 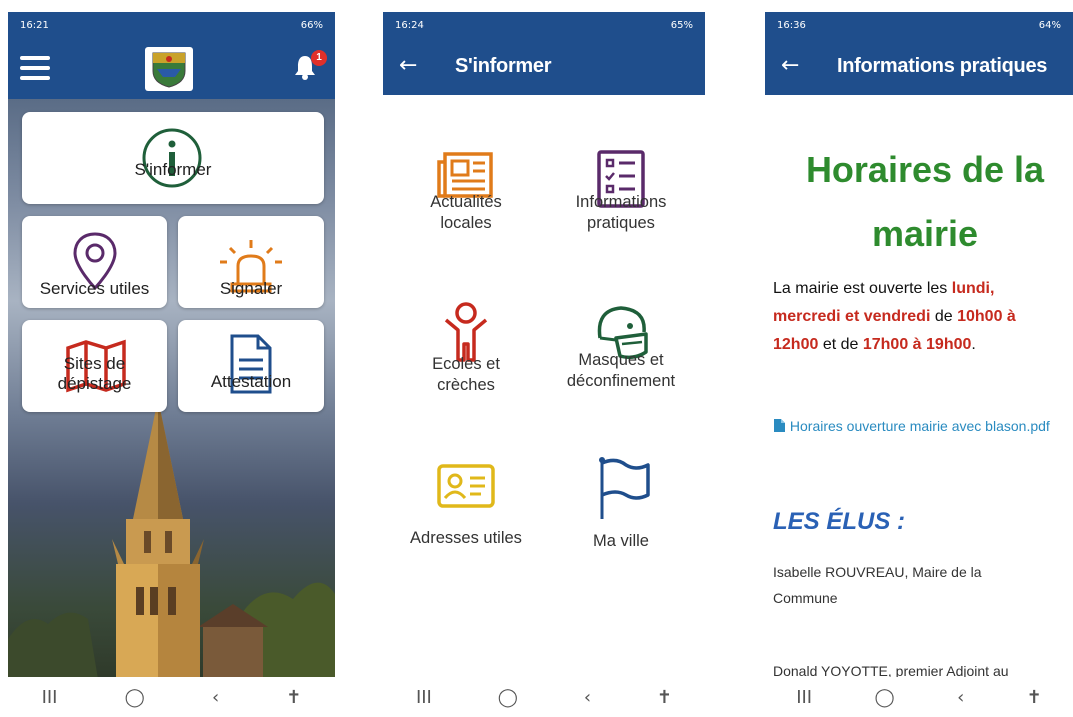 What do you see at coordinates (94, 262) in the screenshot?
I see `services-utiles-tile: Services utiles` at bounding box center [94, 262].